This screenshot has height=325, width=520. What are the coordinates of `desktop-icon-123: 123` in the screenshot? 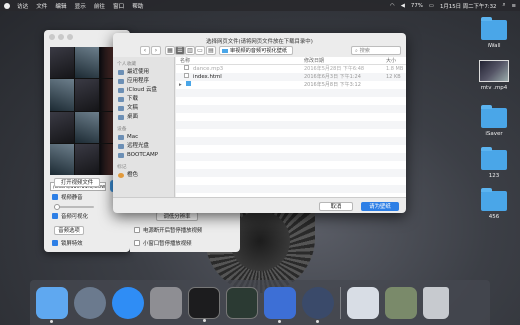 It's located at (494, 163).